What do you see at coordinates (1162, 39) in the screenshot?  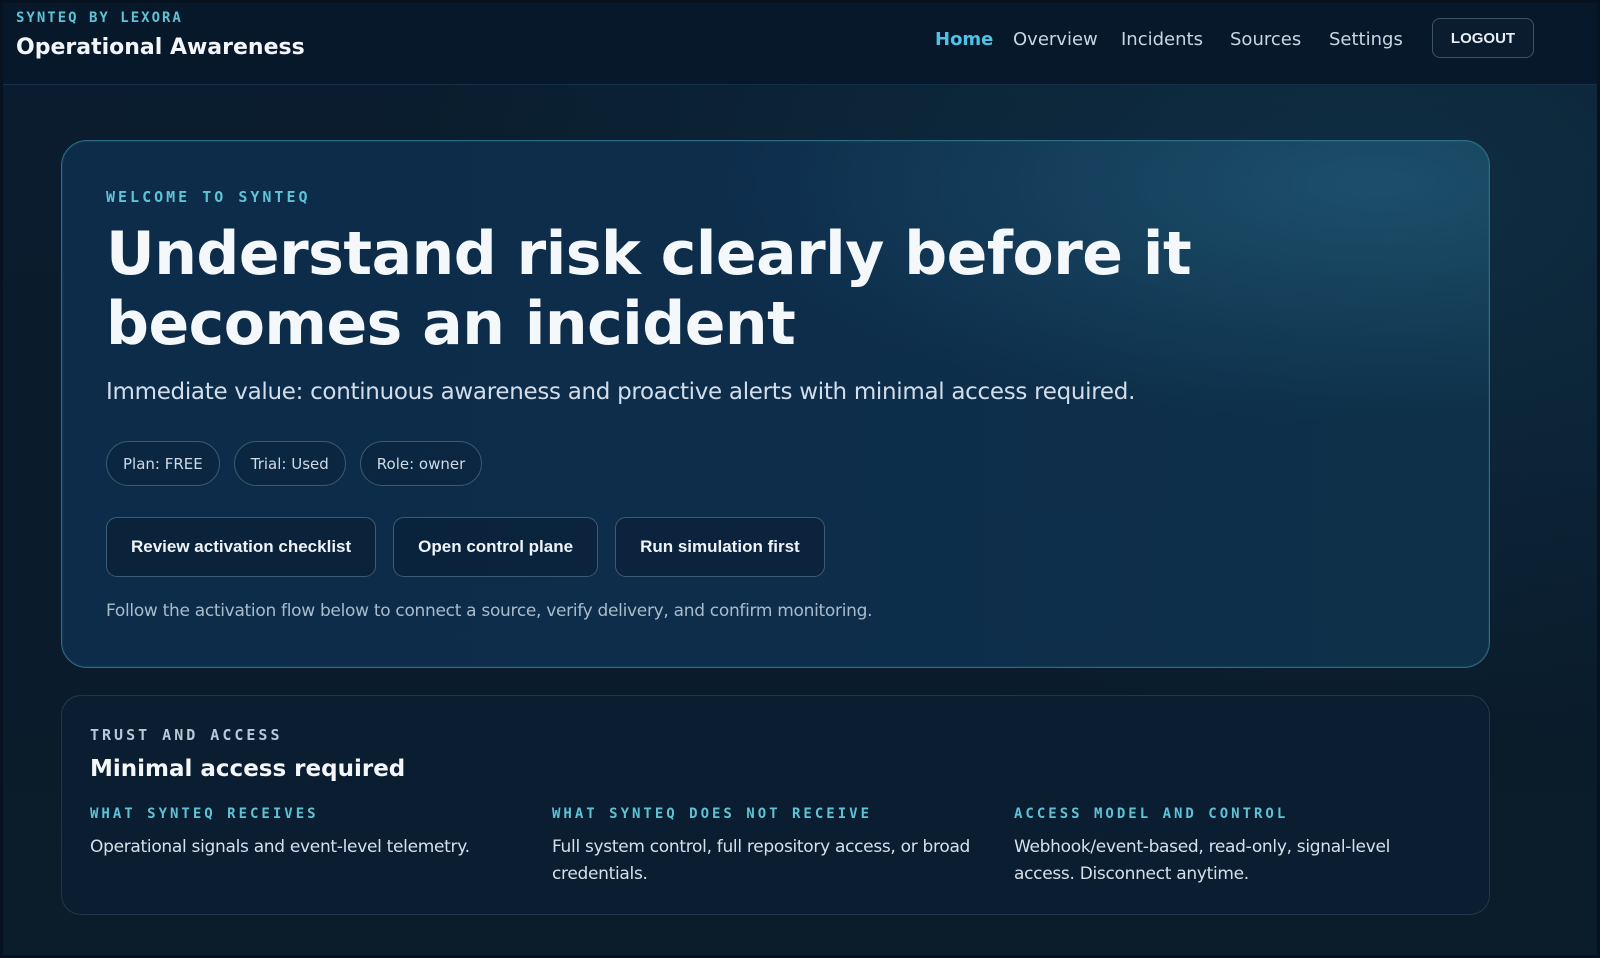 I see `nav-link-incidents: Incidents` at bounding box center [1162, 39].